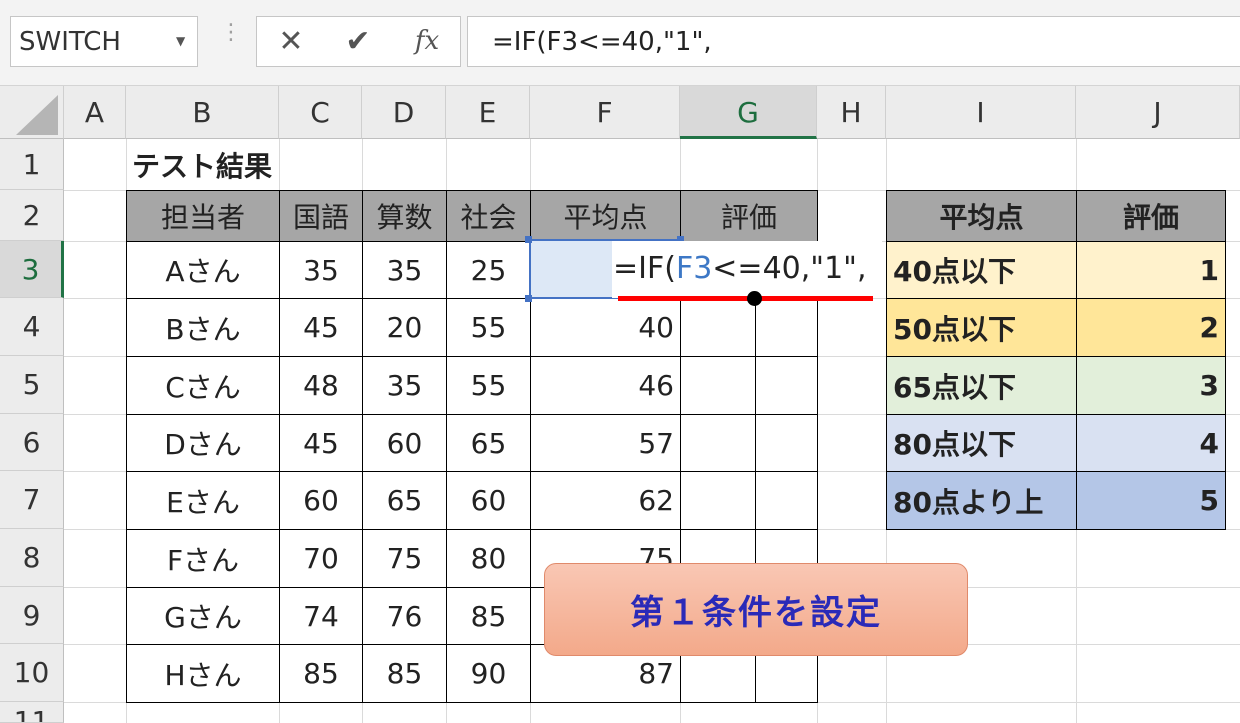 The height and width of the screenshot is (723, 1240). What do you see at coordinates (32, 712) in the screenshot?
I see `row-header-11: 11` at bounding box center [32, 712].